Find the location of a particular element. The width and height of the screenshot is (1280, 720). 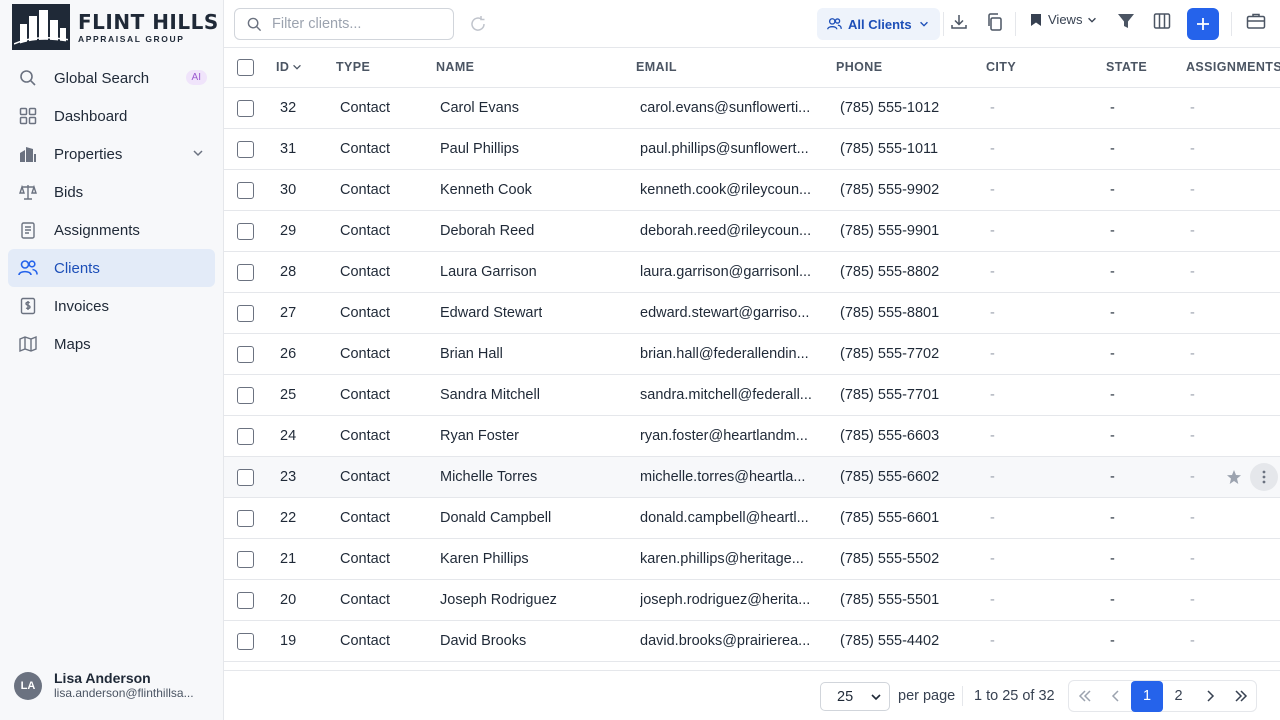

sidebar-item-invoices: Invoices is located at coordinates (111, 306).